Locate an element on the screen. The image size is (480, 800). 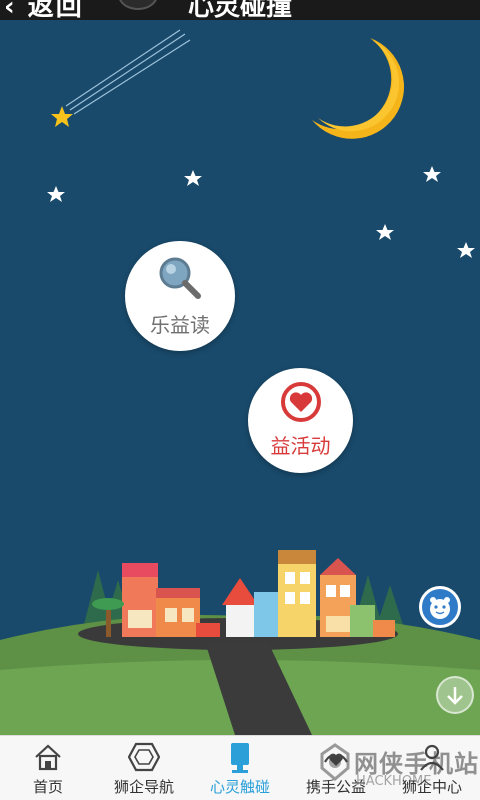
back-button: ‹ 返回 is located at coordinates (44, 10).